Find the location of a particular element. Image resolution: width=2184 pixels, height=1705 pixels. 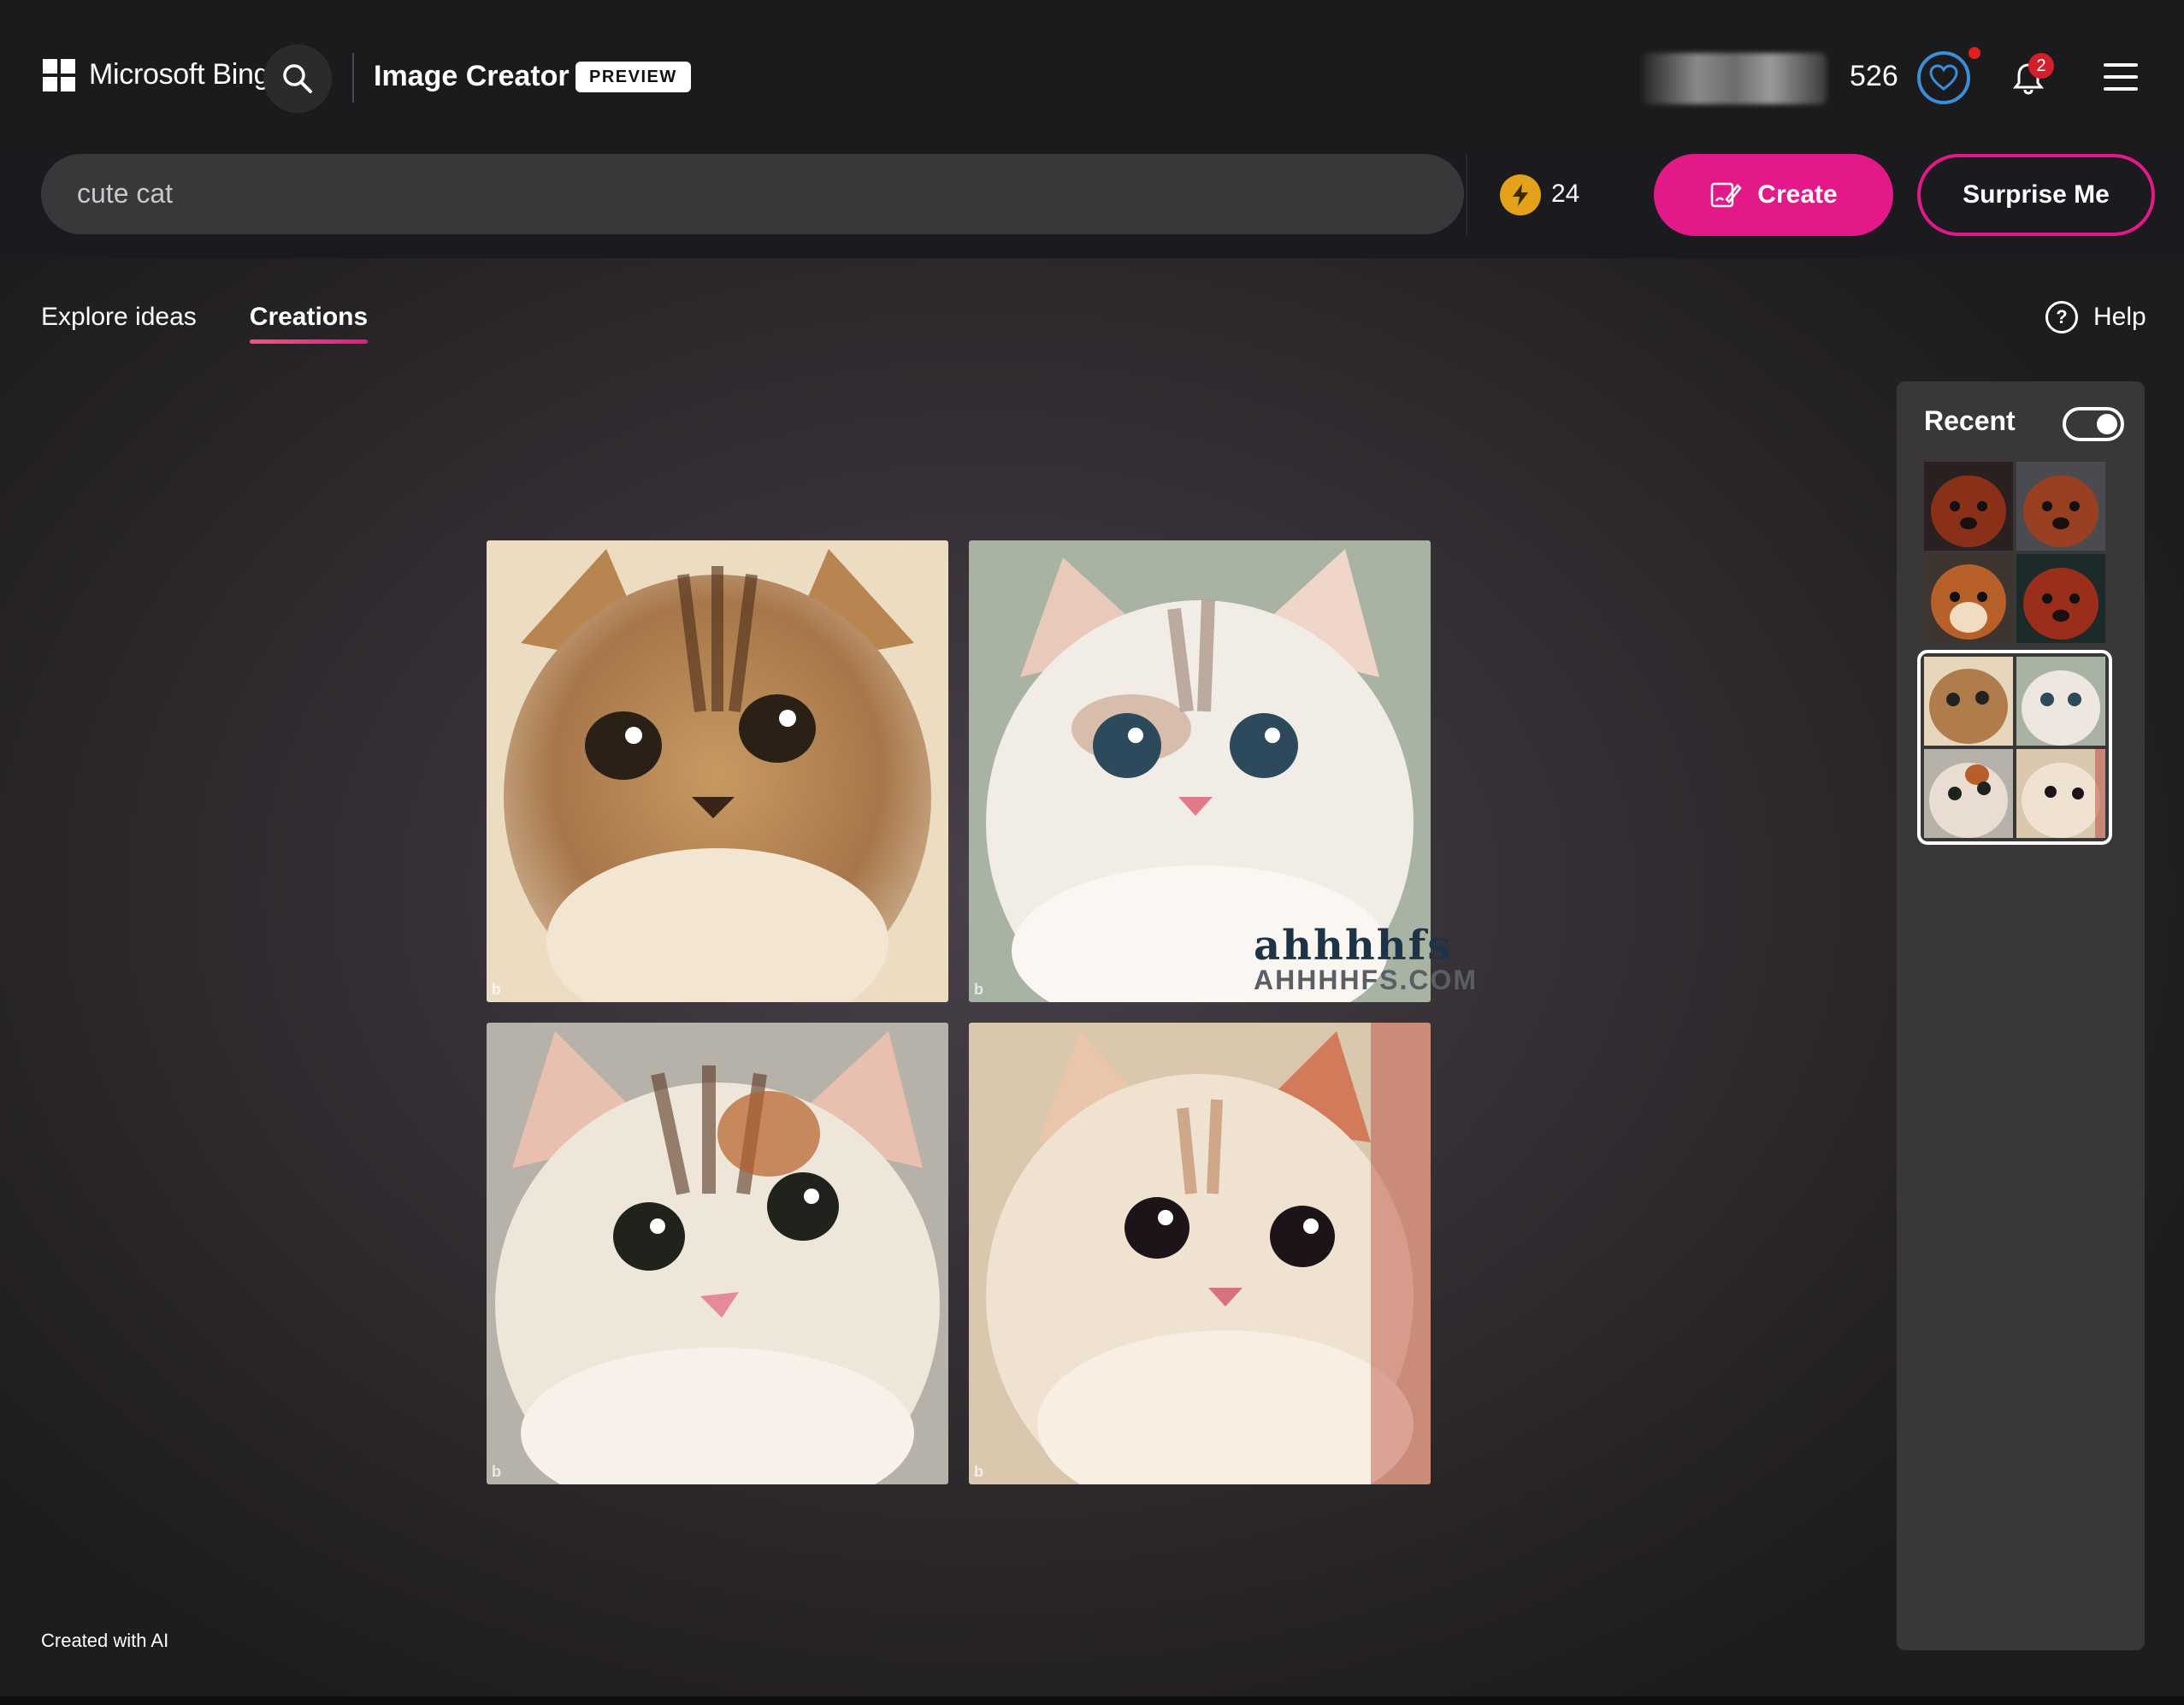

prompt-input: cute cat is located at coordinates (125, 193).